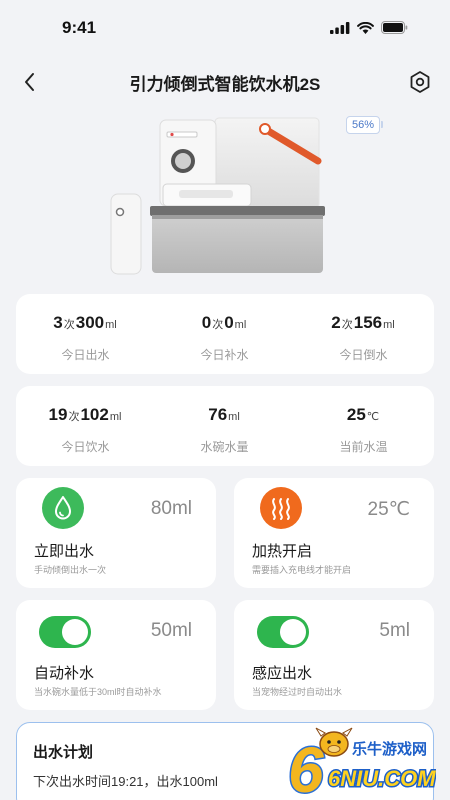  I want to click on stat-count: 2, so click(336, 322).